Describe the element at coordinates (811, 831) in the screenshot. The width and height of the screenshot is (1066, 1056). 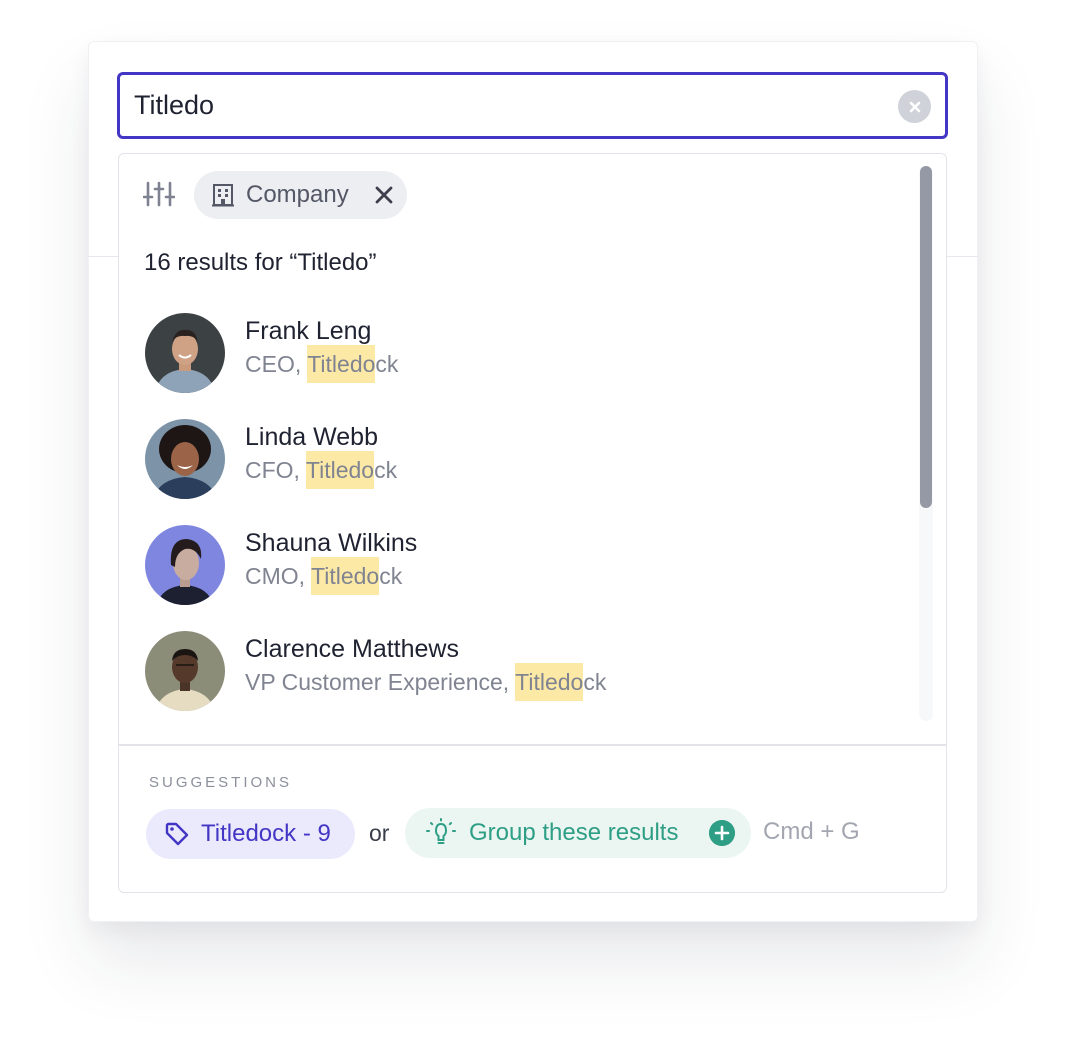
I see `keyboard-shortcut: Cmd + G` at that location.